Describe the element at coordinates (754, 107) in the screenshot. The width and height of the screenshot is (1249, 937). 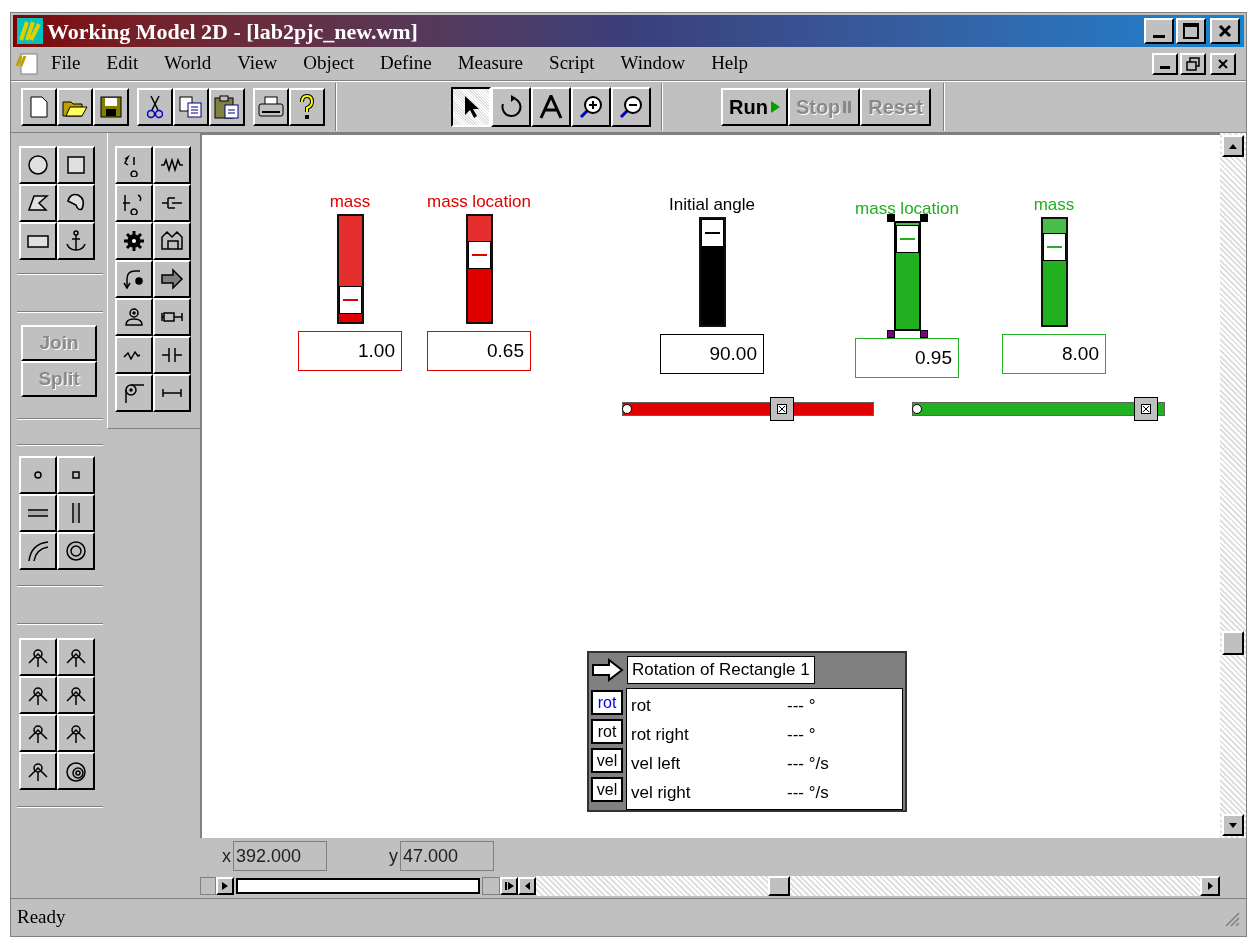
I see `run-button: Run` at that location.